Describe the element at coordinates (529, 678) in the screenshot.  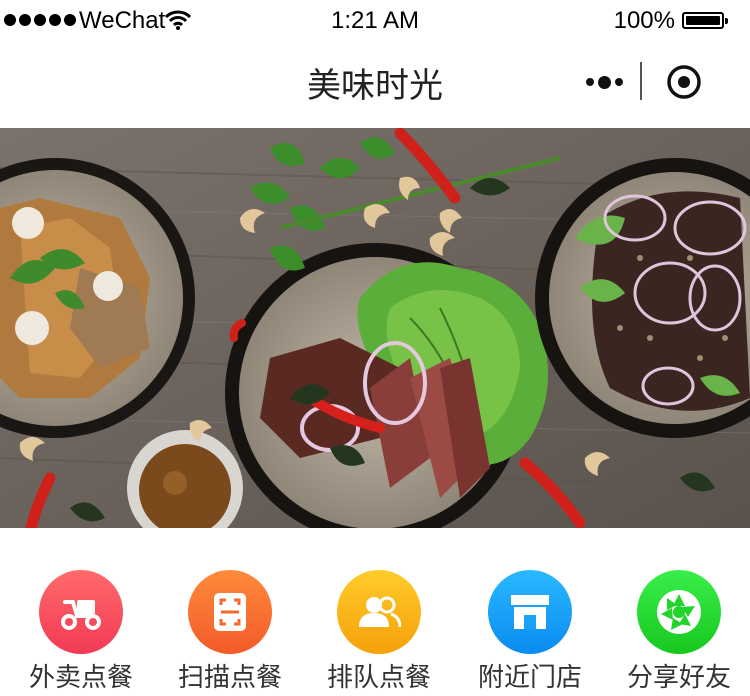
I see `grid-label: 附近门店` at that location.